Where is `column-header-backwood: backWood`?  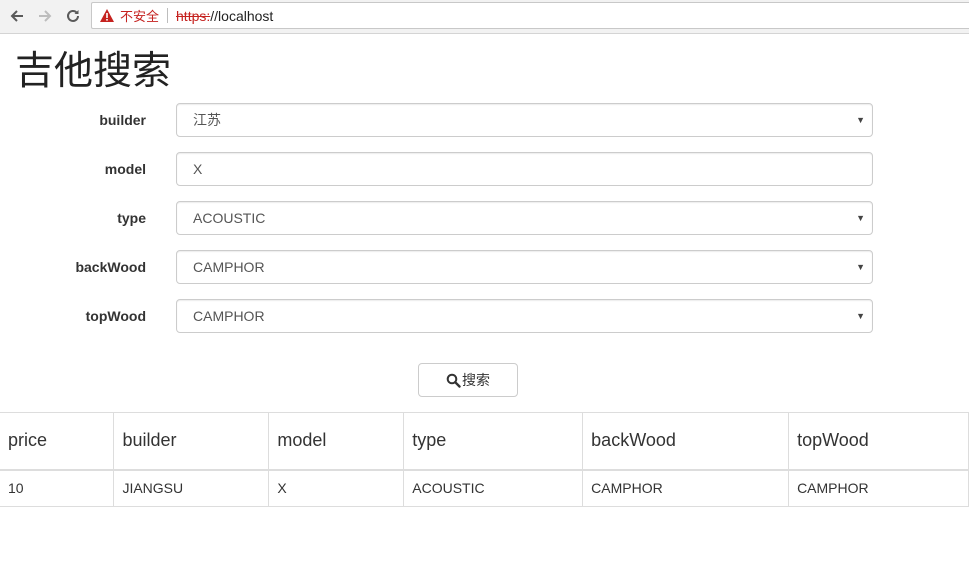
column-header-backwood: backWood is located at coordinates (686, 441).